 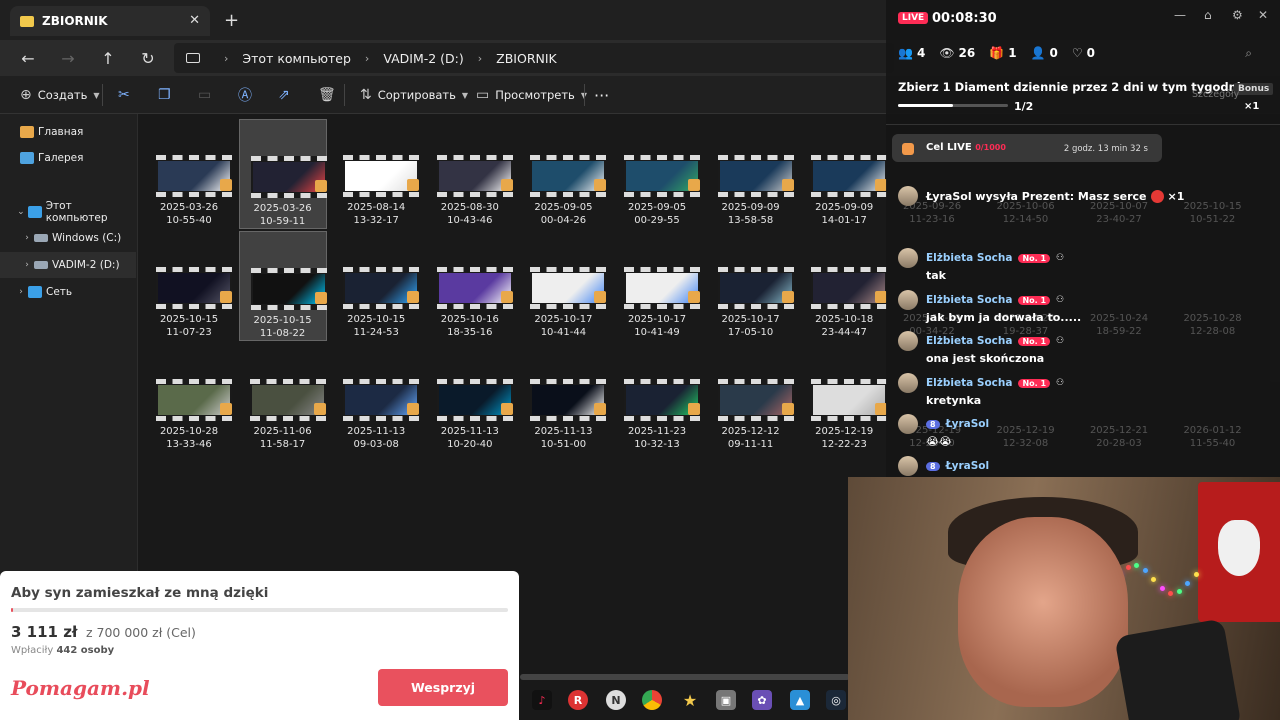 I want to click on cut-button: ✂, so click(x=127, y=95).